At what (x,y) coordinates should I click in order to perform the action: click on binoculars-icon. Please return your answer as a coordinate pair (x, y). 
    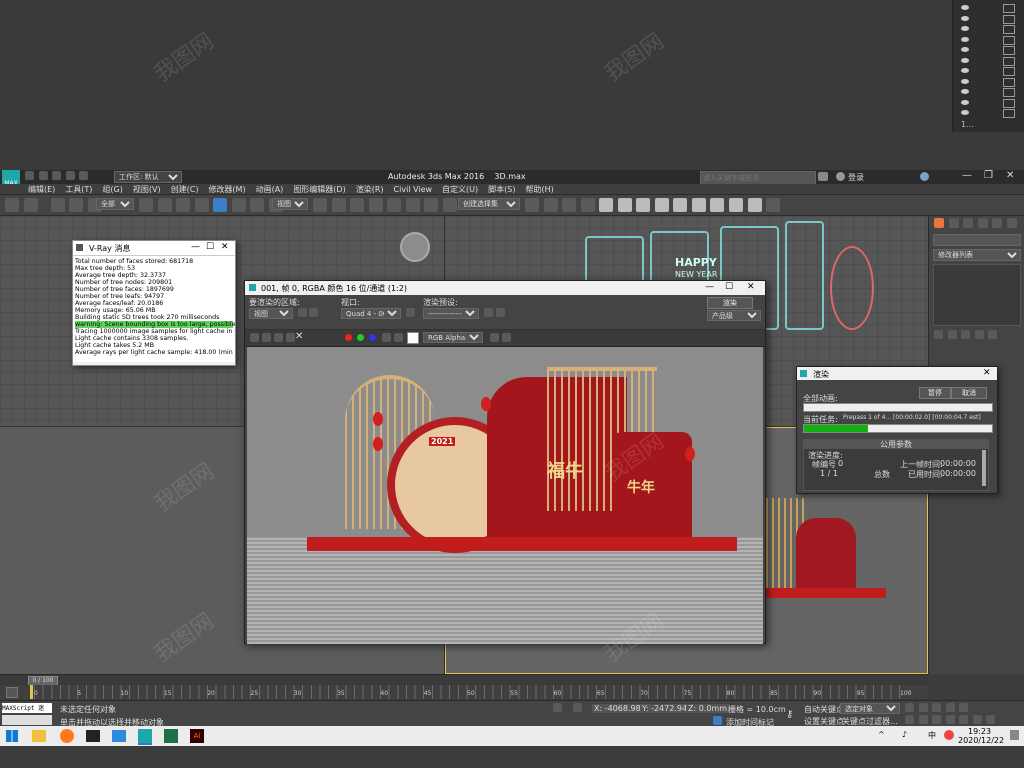
    Looking at the image, I should click on (823, 176).